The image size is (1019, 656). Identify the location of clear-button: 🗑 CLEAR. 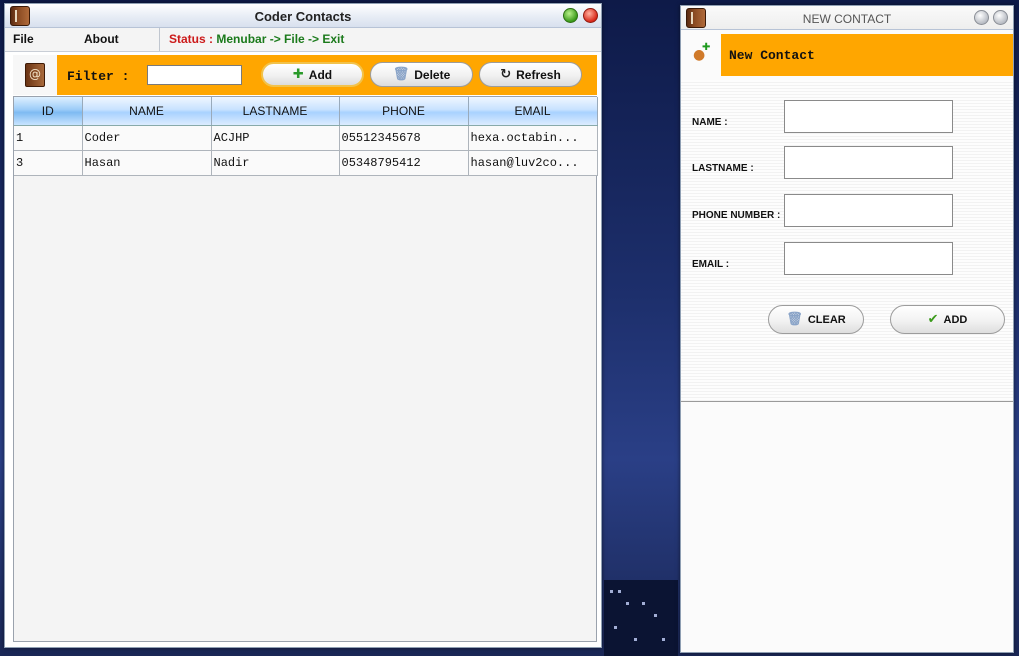
(816, 319).